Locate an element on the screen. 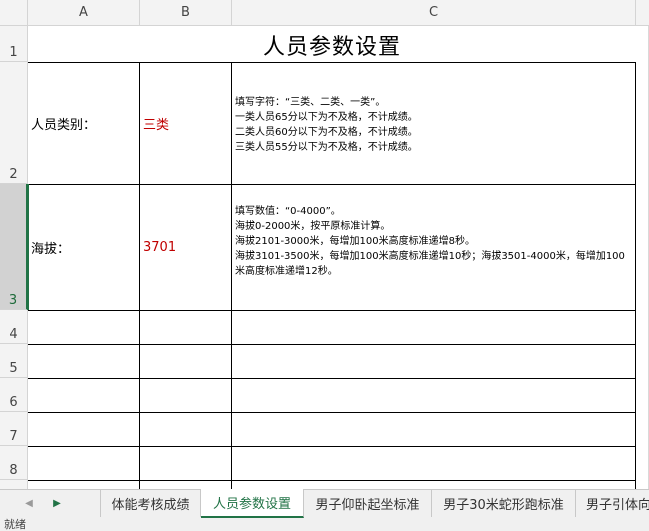 This screenshot has width=649, height=531. sheet-title-cell: 人员参数设置 is located at coordinates (332, 44).